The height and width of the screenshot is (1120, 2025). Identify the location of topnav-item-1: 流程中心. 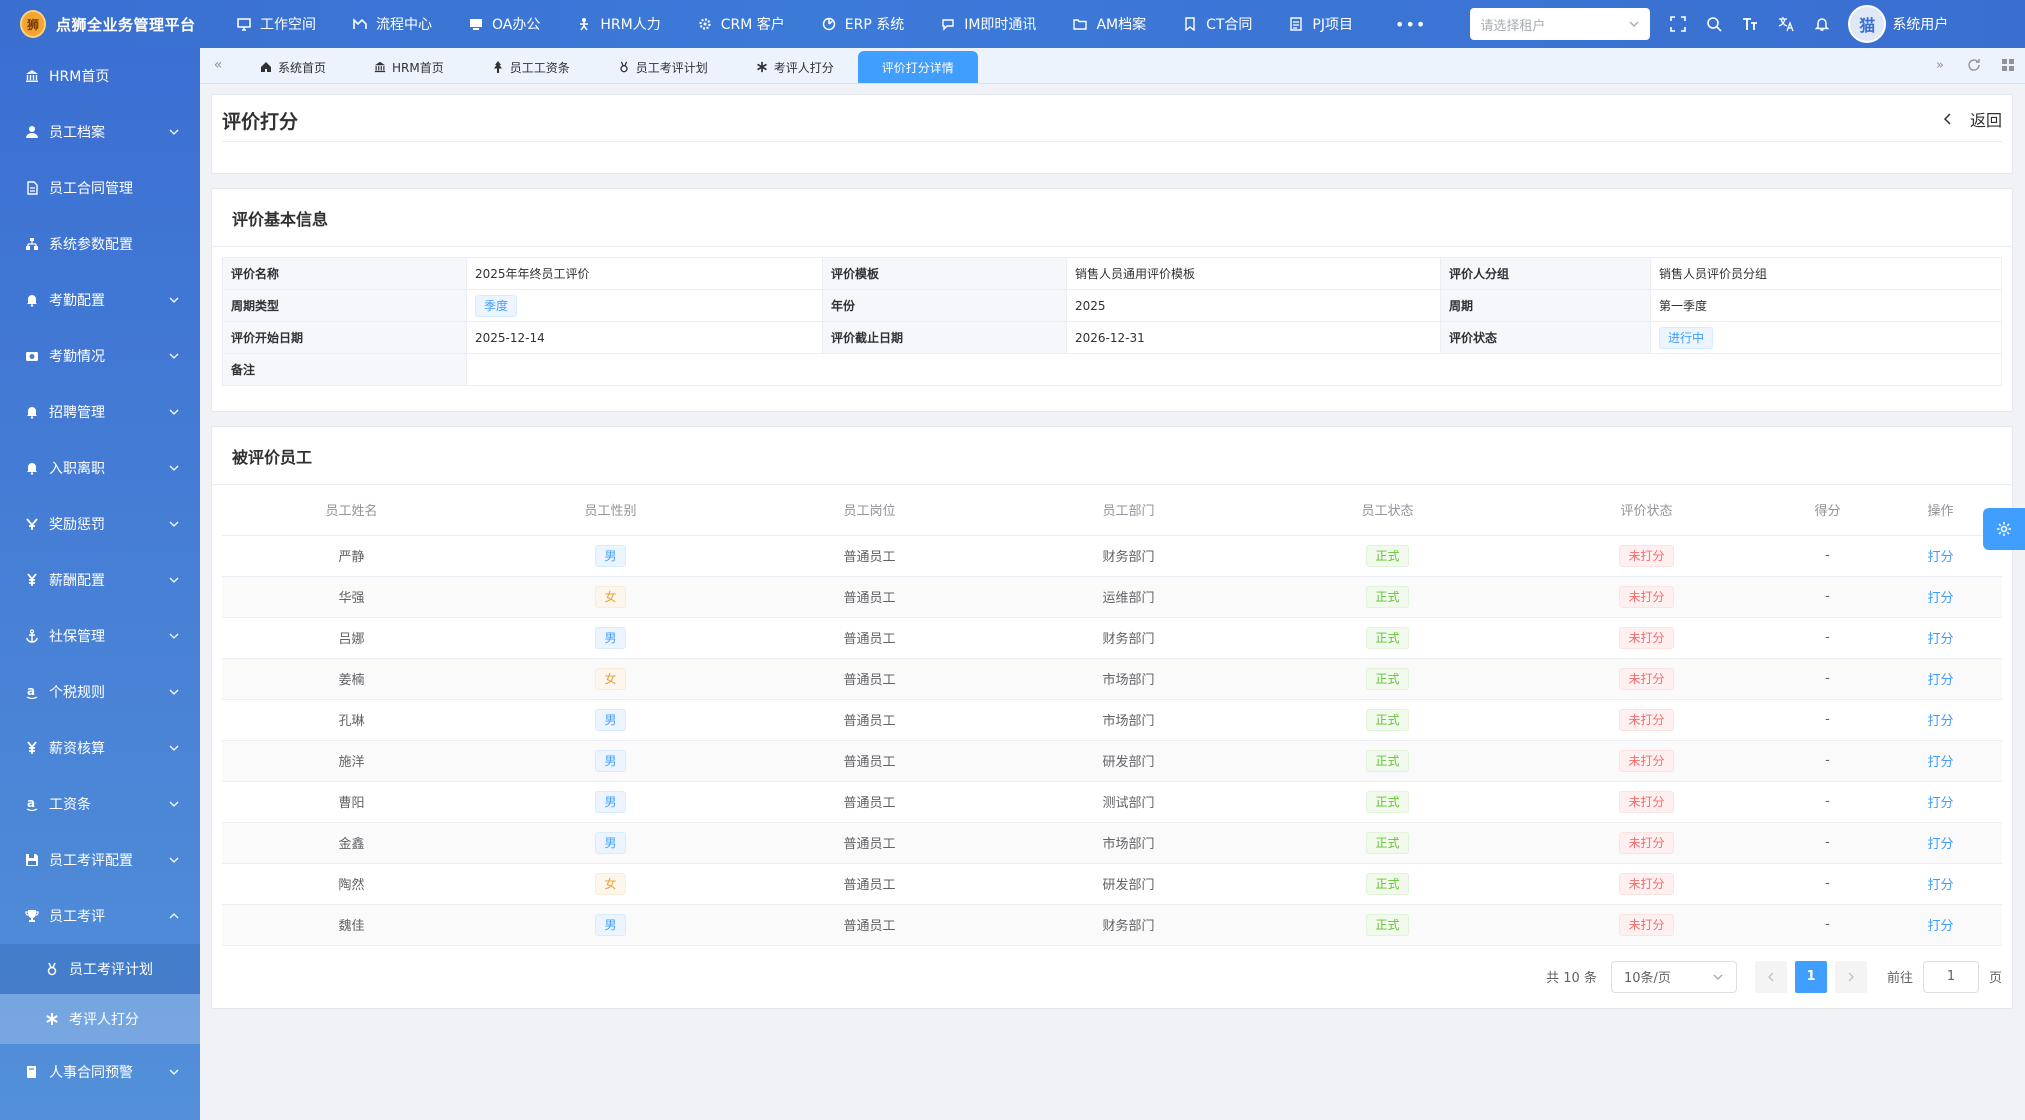
(392, 24).